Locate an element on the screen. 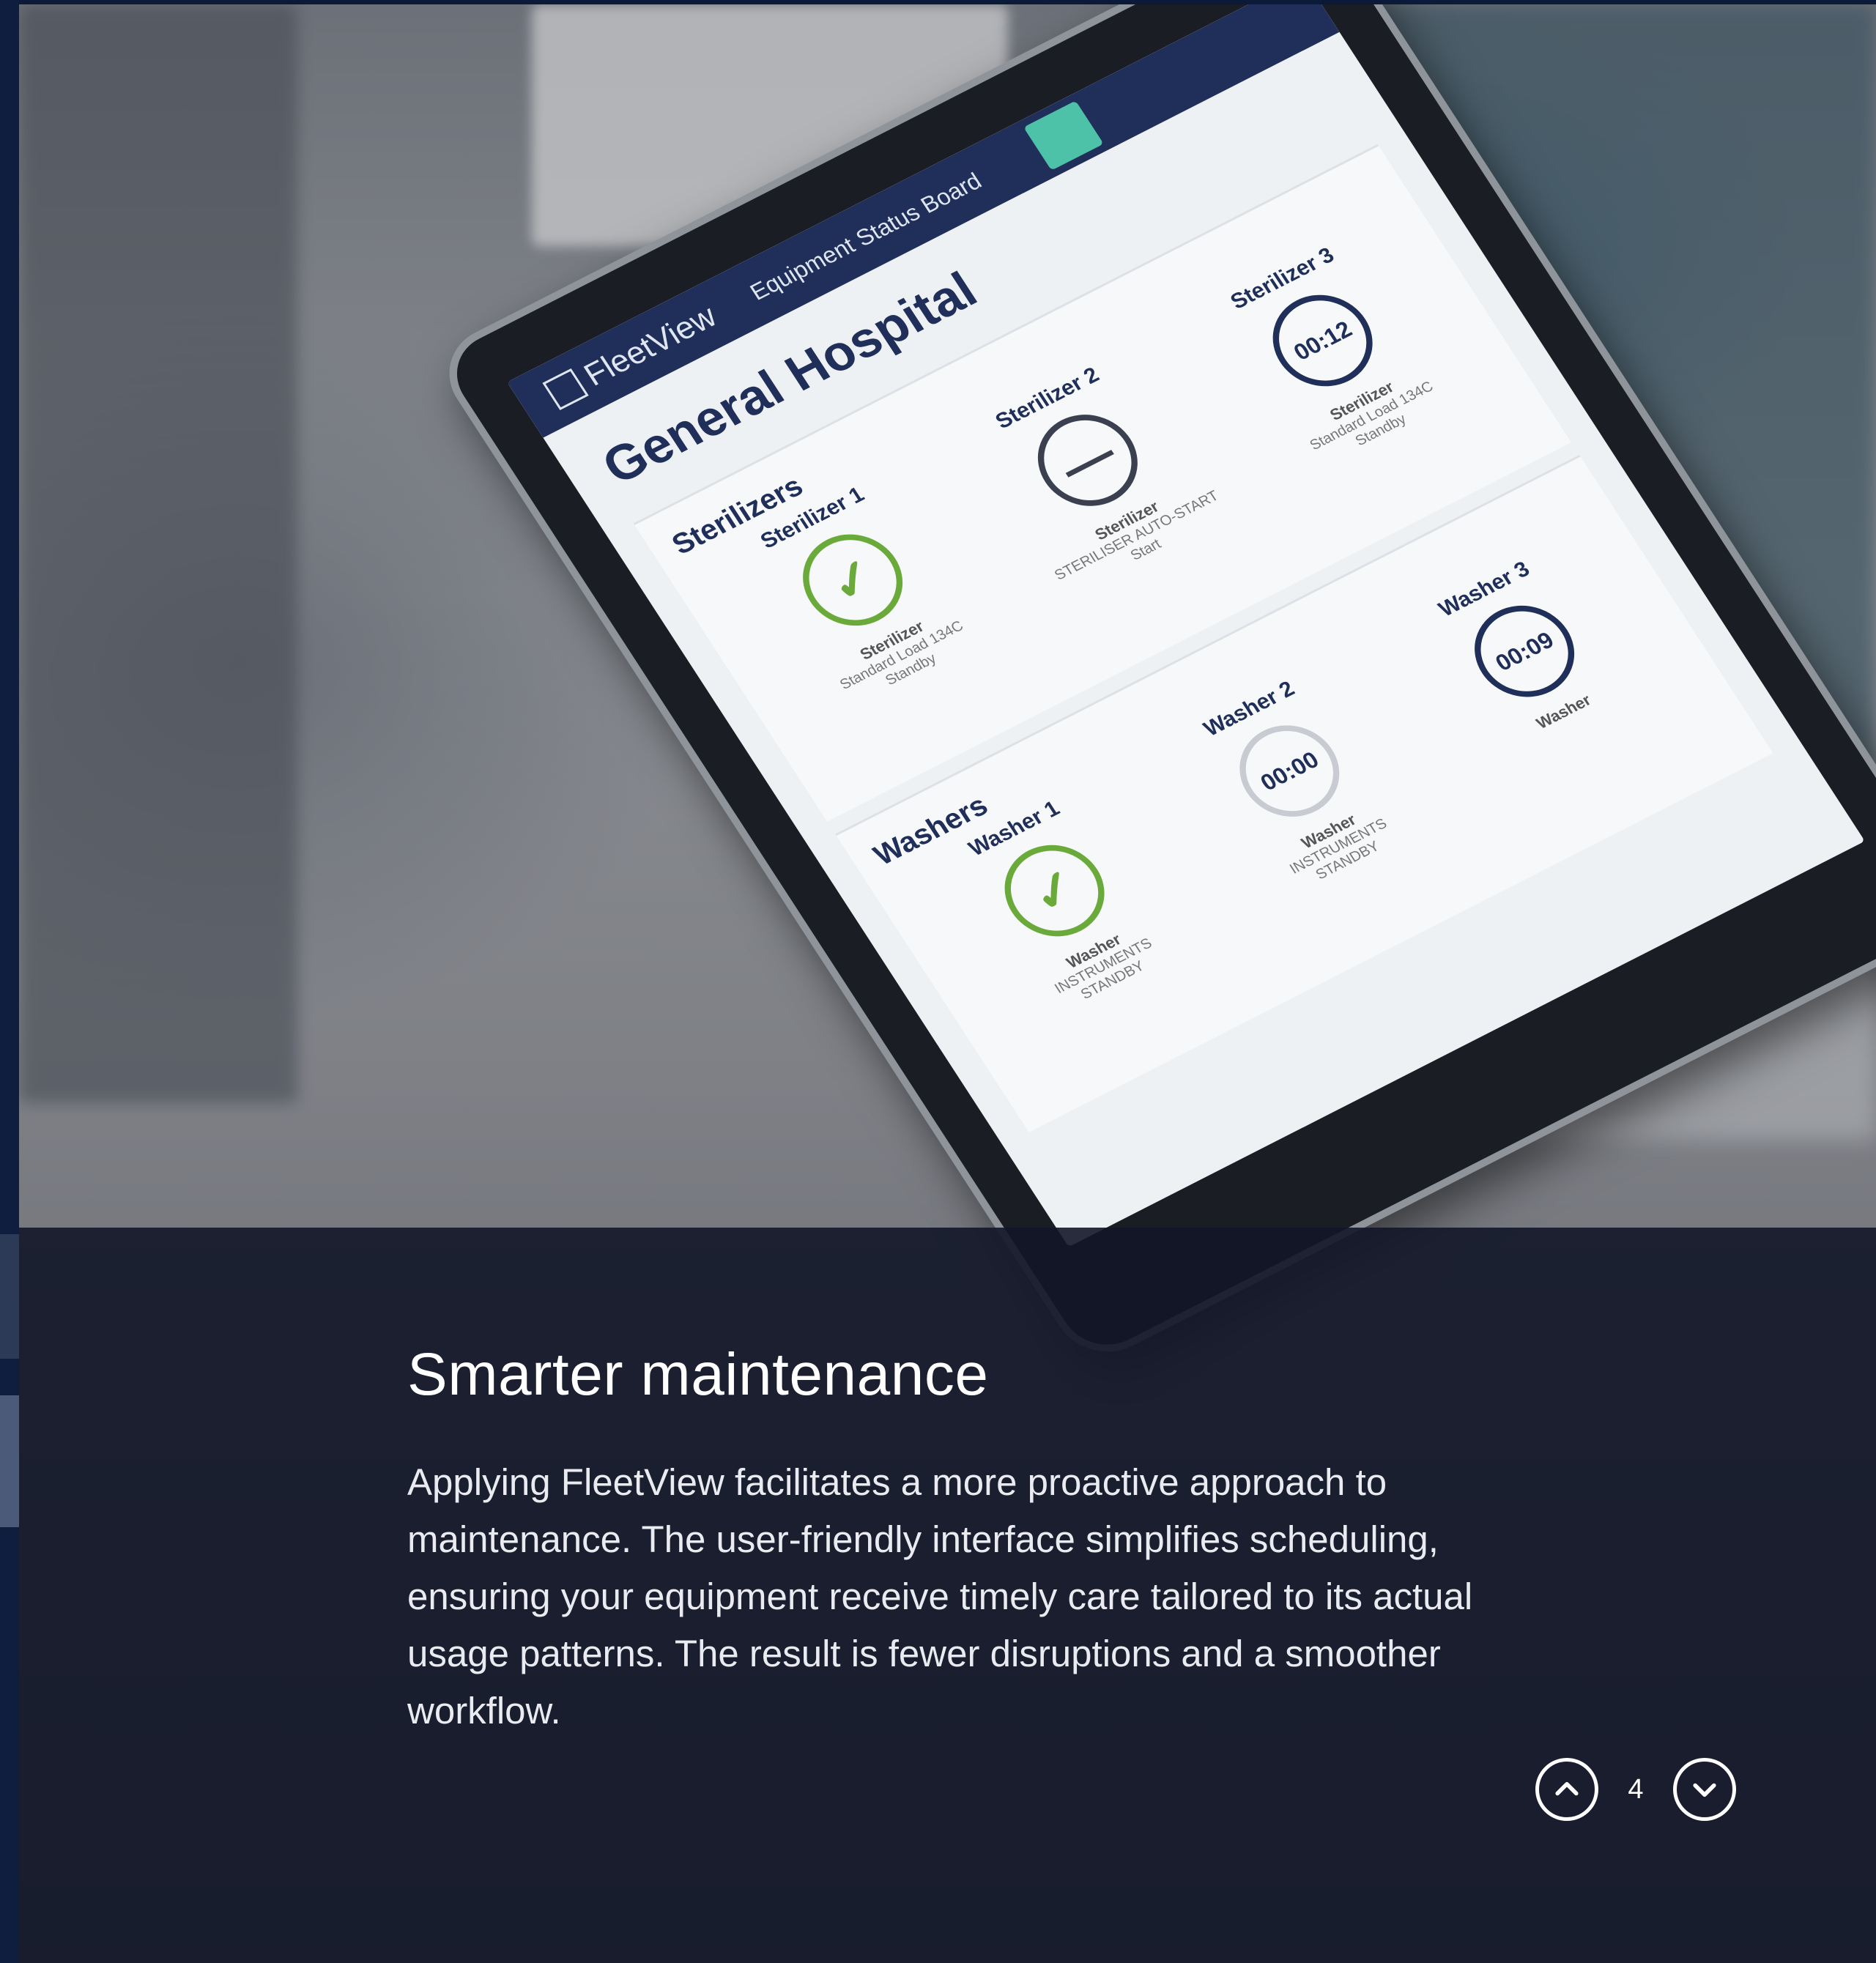  slide-pager: 4 is located at coordinates (1635, 1790).